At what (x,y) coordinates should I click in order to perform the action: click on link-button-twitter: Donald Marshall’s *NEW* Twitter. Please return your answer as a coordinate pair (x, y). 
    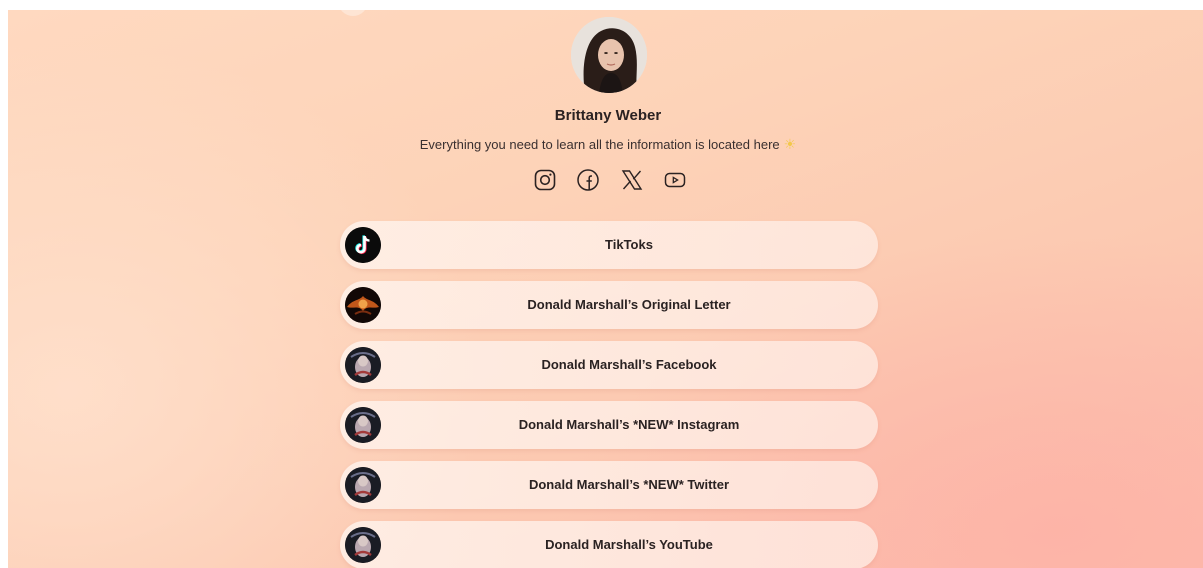
    Looking at the image, I should click on (609, 485).